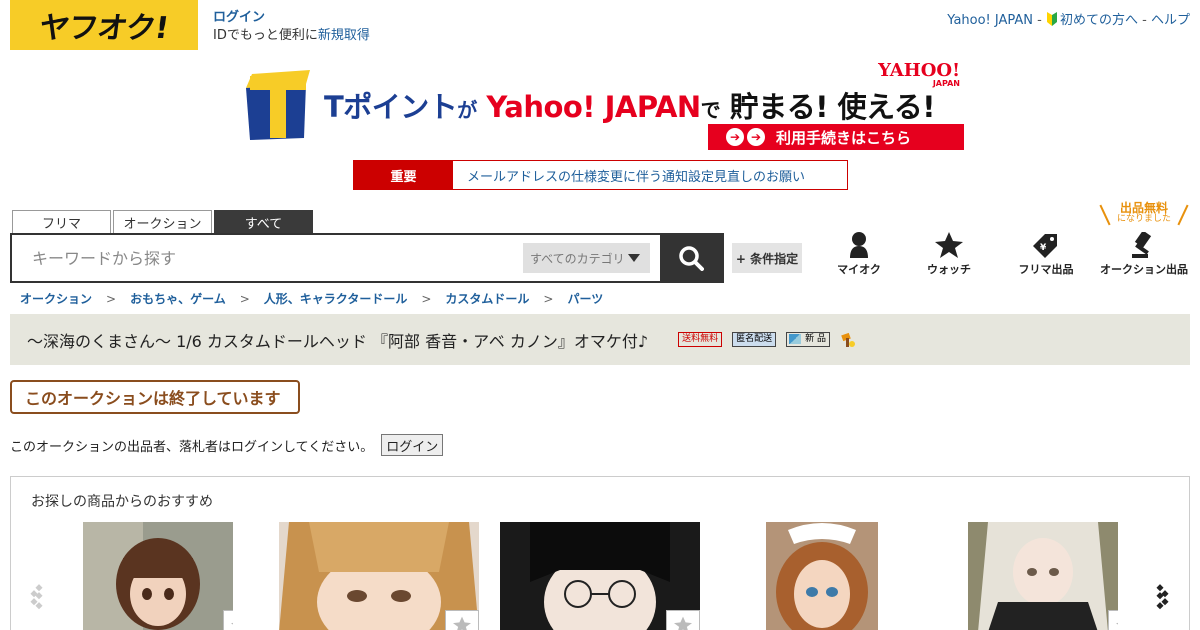 This screenshot has width=1200, height=630. What do you see at coordinates (104, 28) in the screenshot?
I see `logo-text: ヤフオク!` at bounding box center [104, 28].